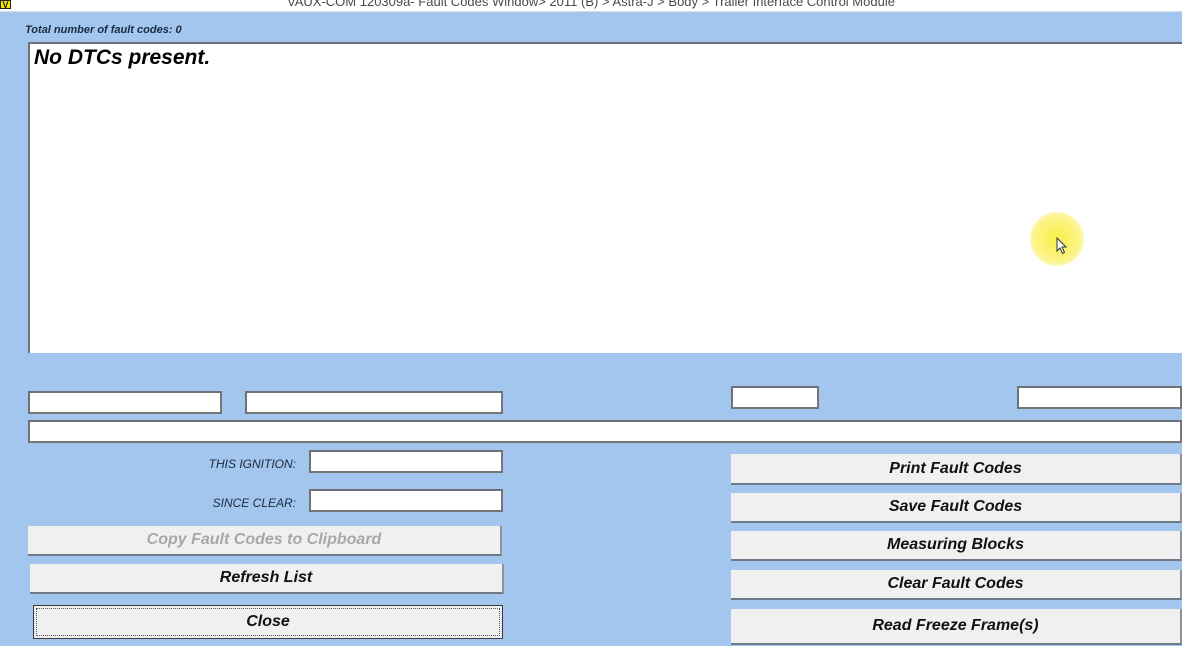 Image resolution: width=1182 pixels, height=646 pixels. I want to click on print-fault-codes-button: Print Fault Codes, so click(956, 469).